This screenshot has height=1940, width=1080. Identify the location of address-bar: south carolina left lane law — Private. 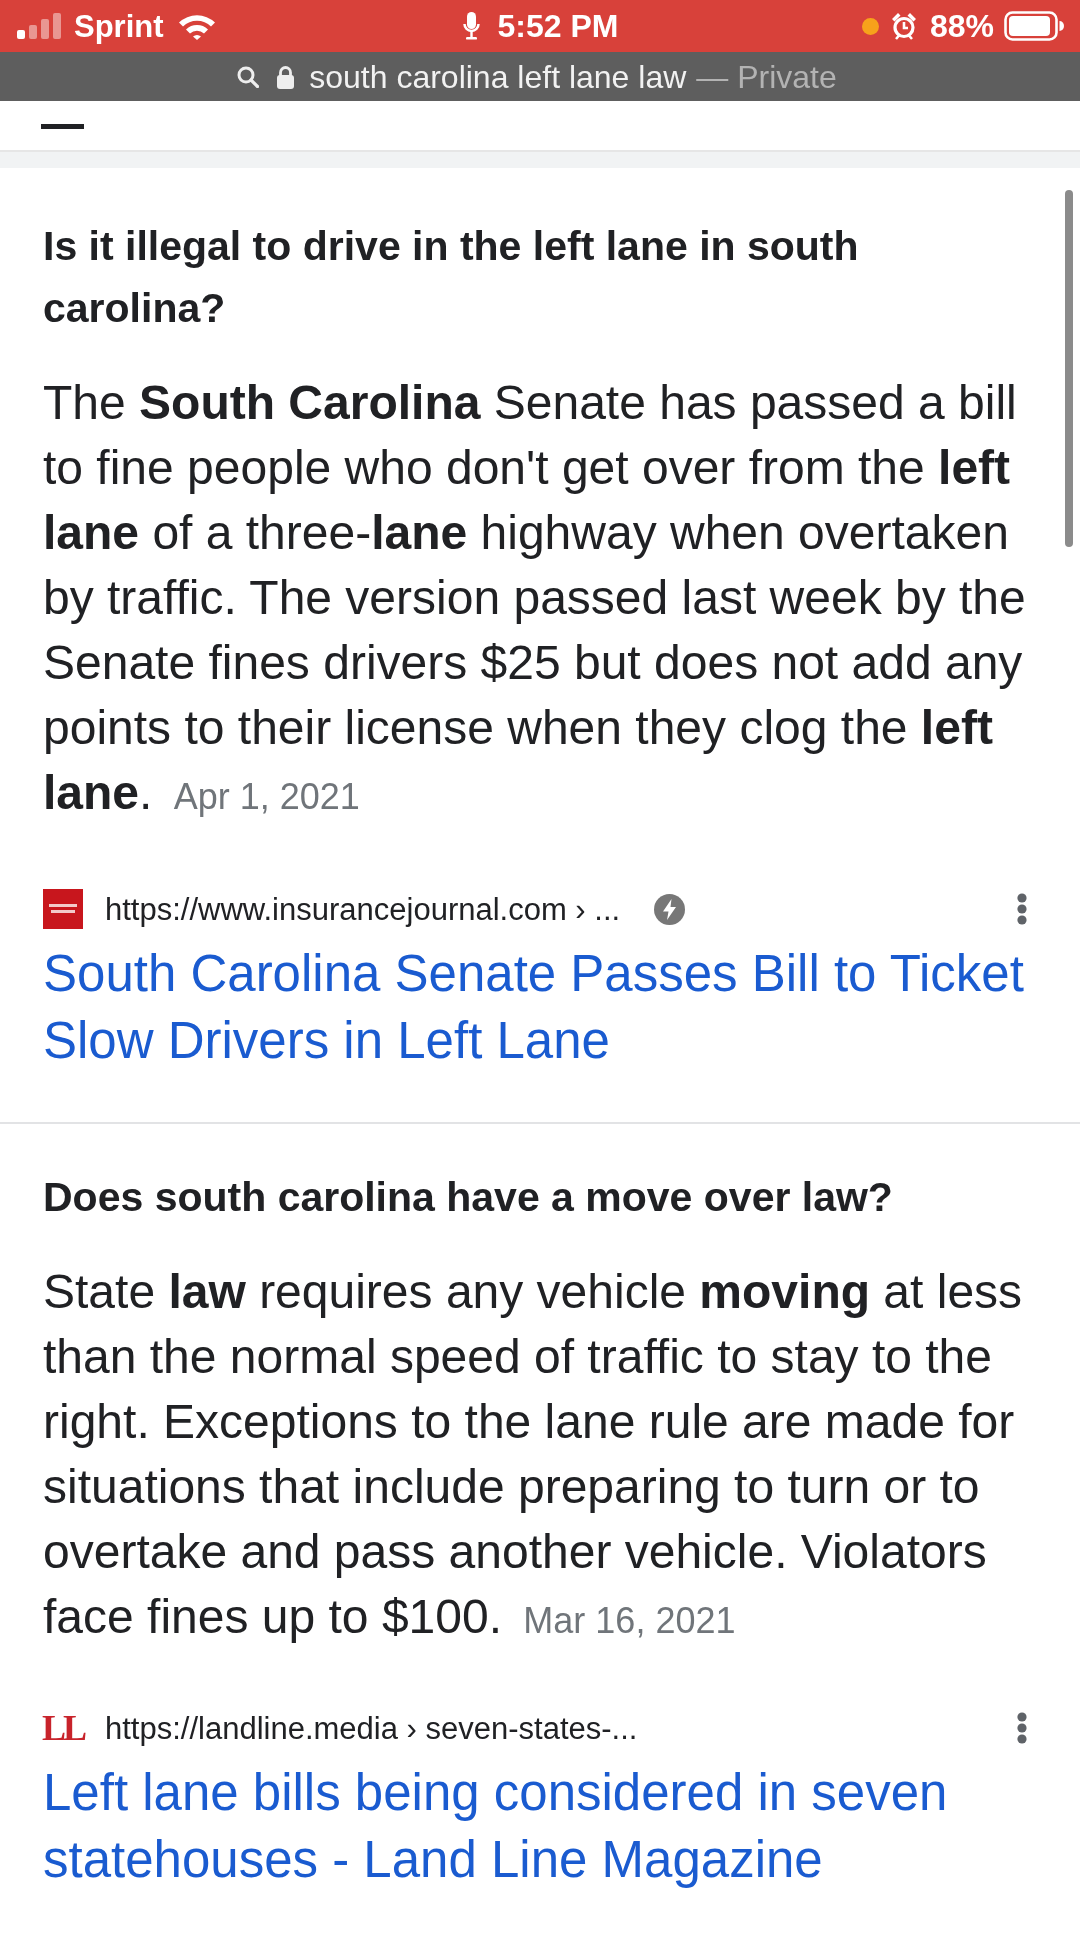
(540, 76).